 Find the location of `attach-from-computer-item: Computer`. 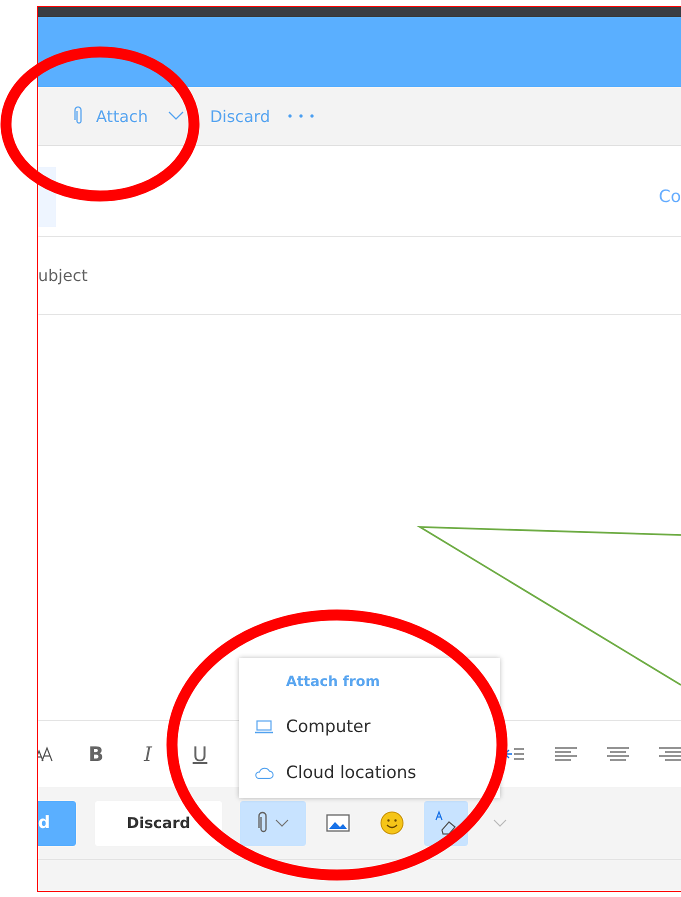

attach-from-computer-item: Computer is located at coordinates (312, 727).